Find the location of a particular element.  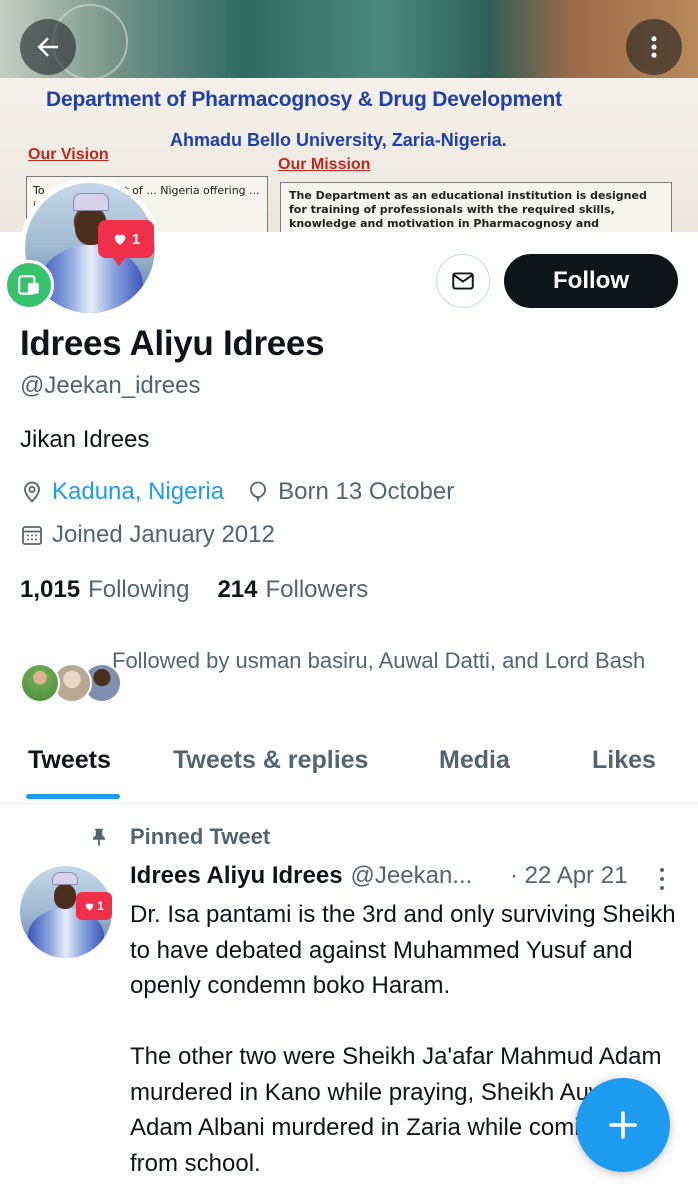

message-button is located at coordinates (463, 281).